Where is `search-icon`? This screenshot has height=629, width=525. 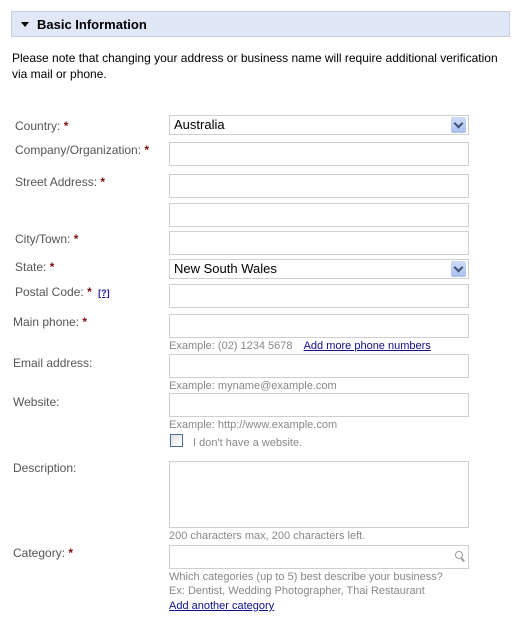
search-icon is located at coordinates (459, 555).